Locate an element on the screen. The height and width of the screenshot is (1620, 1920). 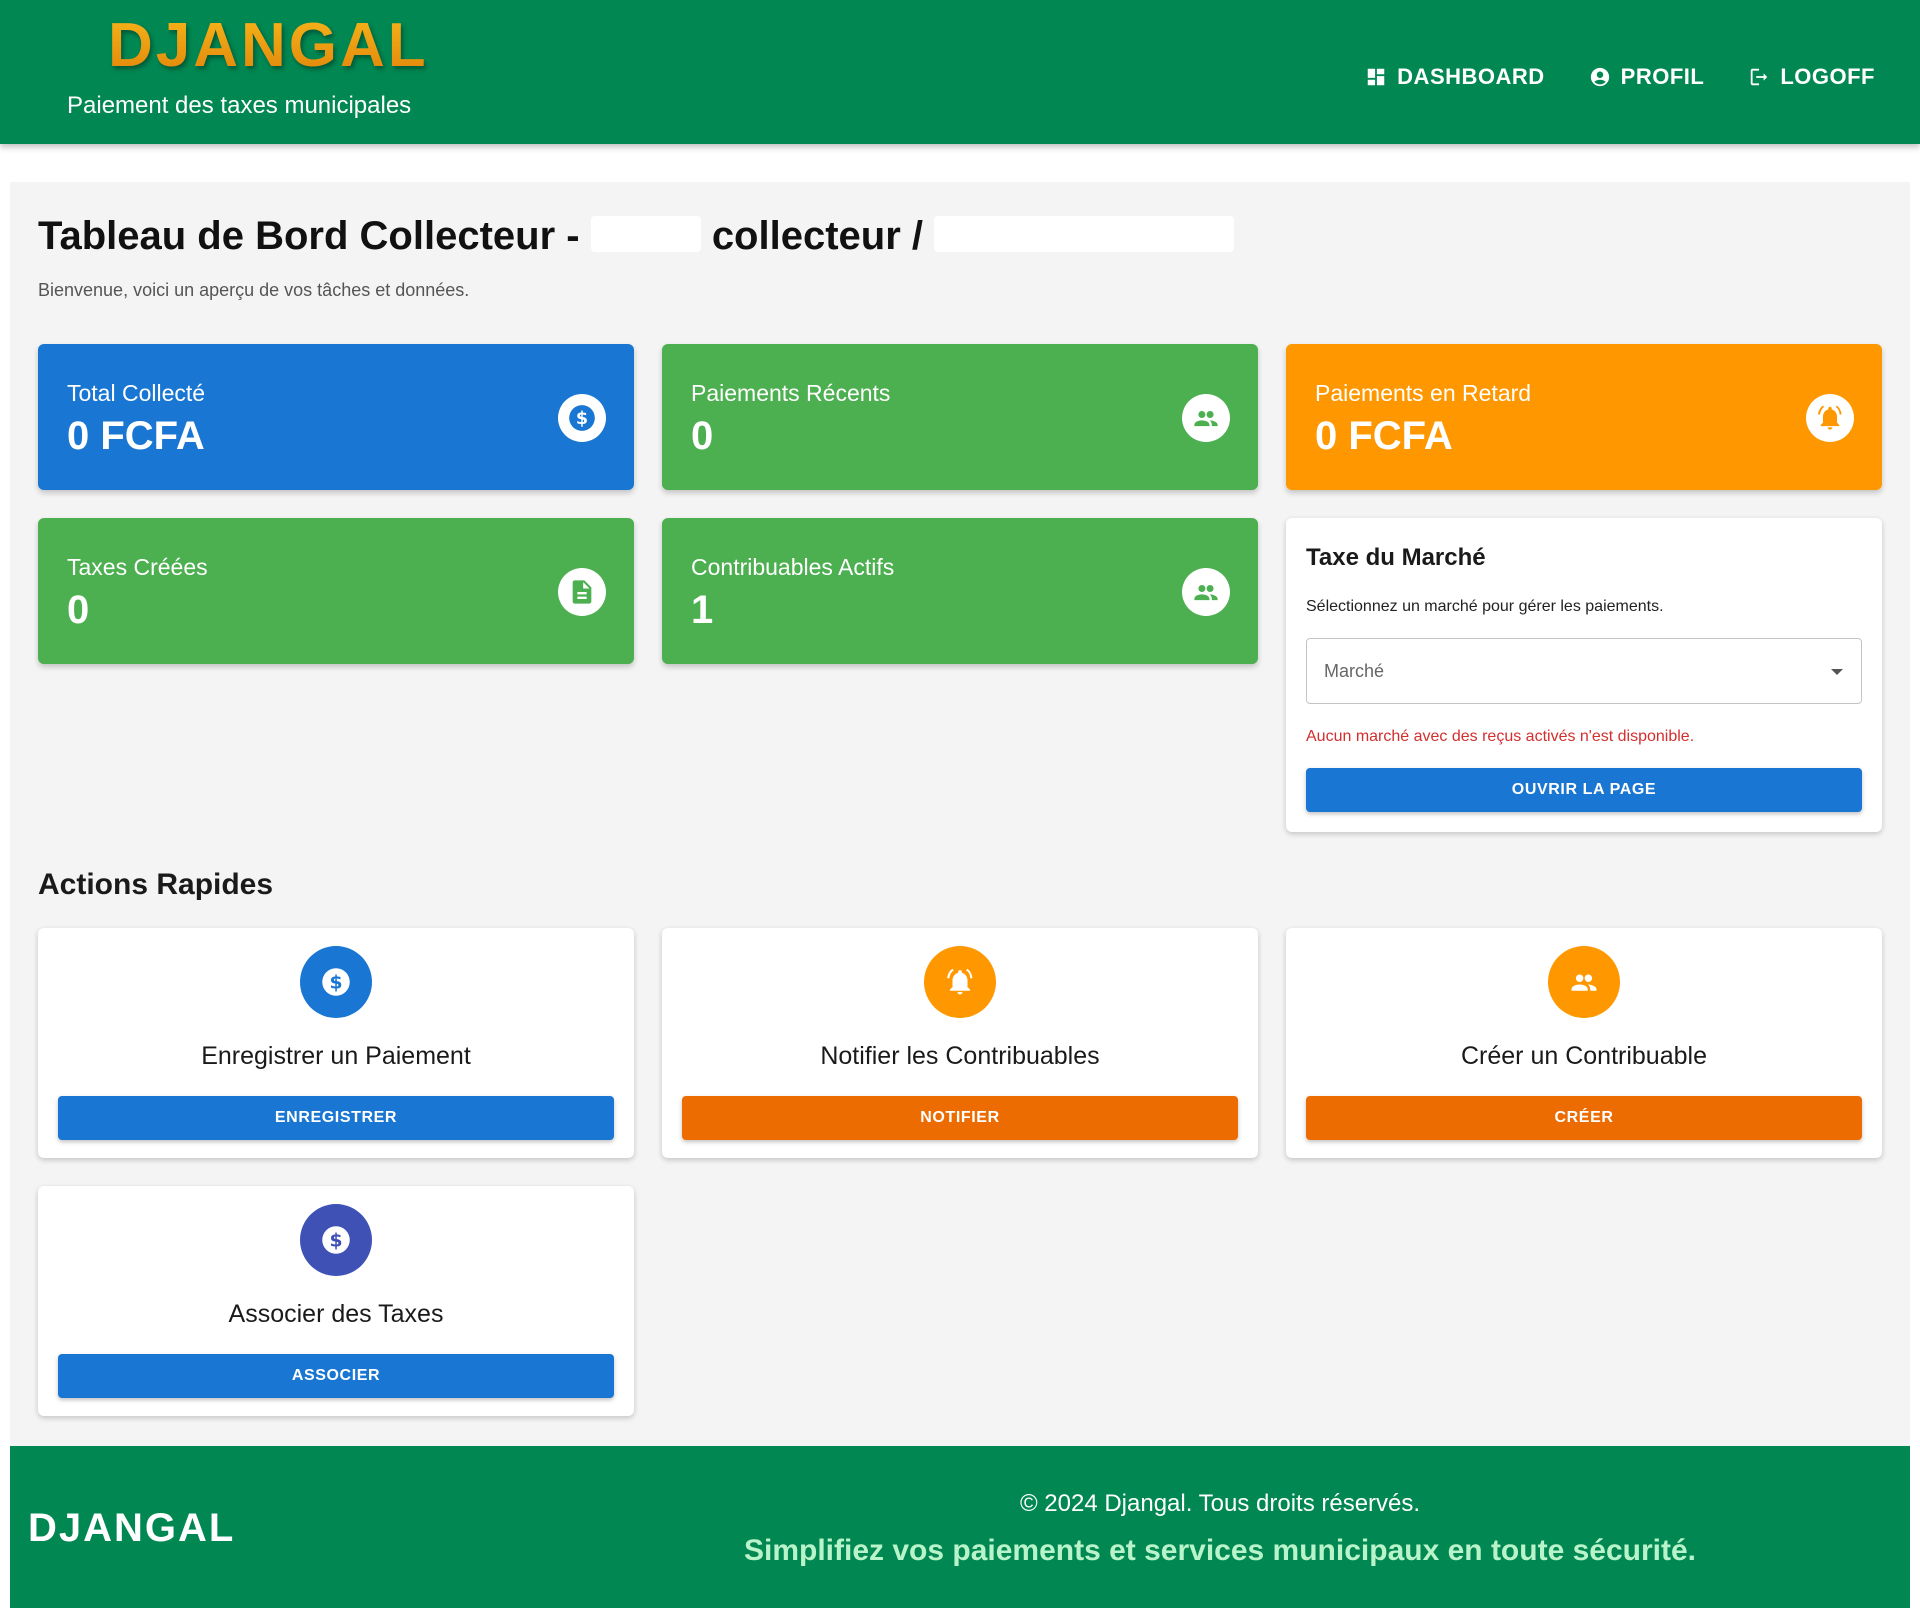
action-card-name: Créer un Contribuable is located at coordinates (1584, 1056).